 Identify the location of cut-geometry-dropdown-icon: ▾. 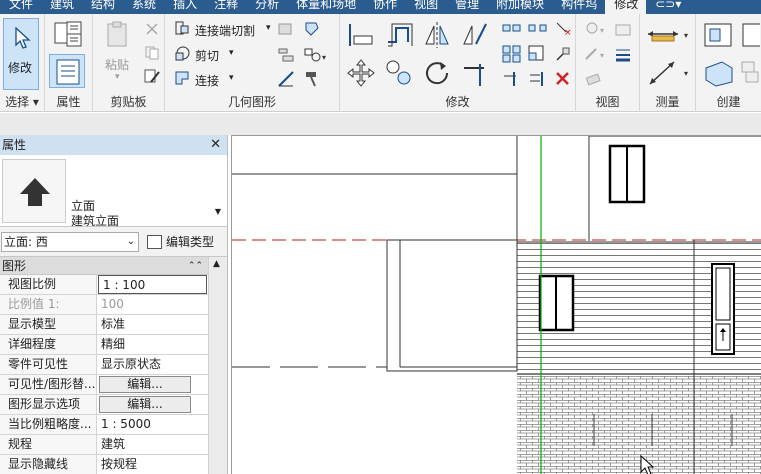
(231, 53).